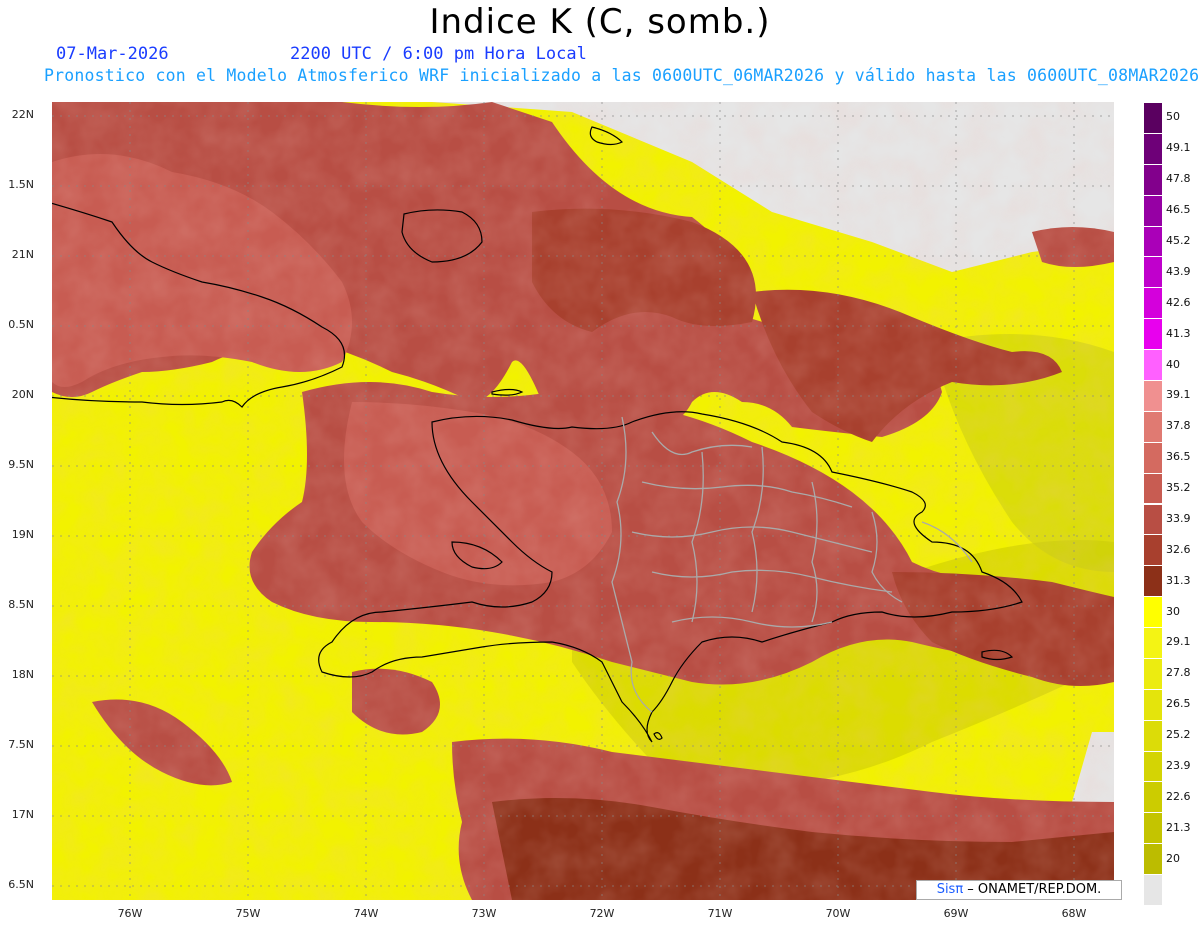 The image size is (1200, 927). Describe the element at coordinates (1178, 580) in the screenshot. I see `colorbar-label: 31.3` at that location.